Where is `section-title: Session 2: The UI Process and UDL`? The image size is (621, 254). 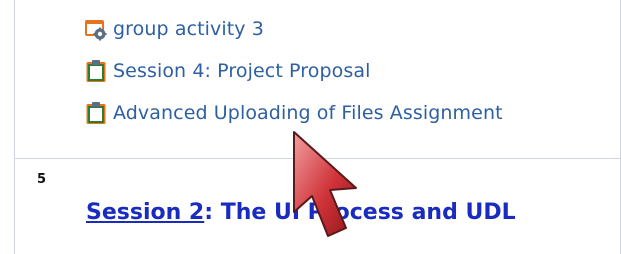 section-title: Session 2: The UI Process and UDL is located at coordinates (301, 212).